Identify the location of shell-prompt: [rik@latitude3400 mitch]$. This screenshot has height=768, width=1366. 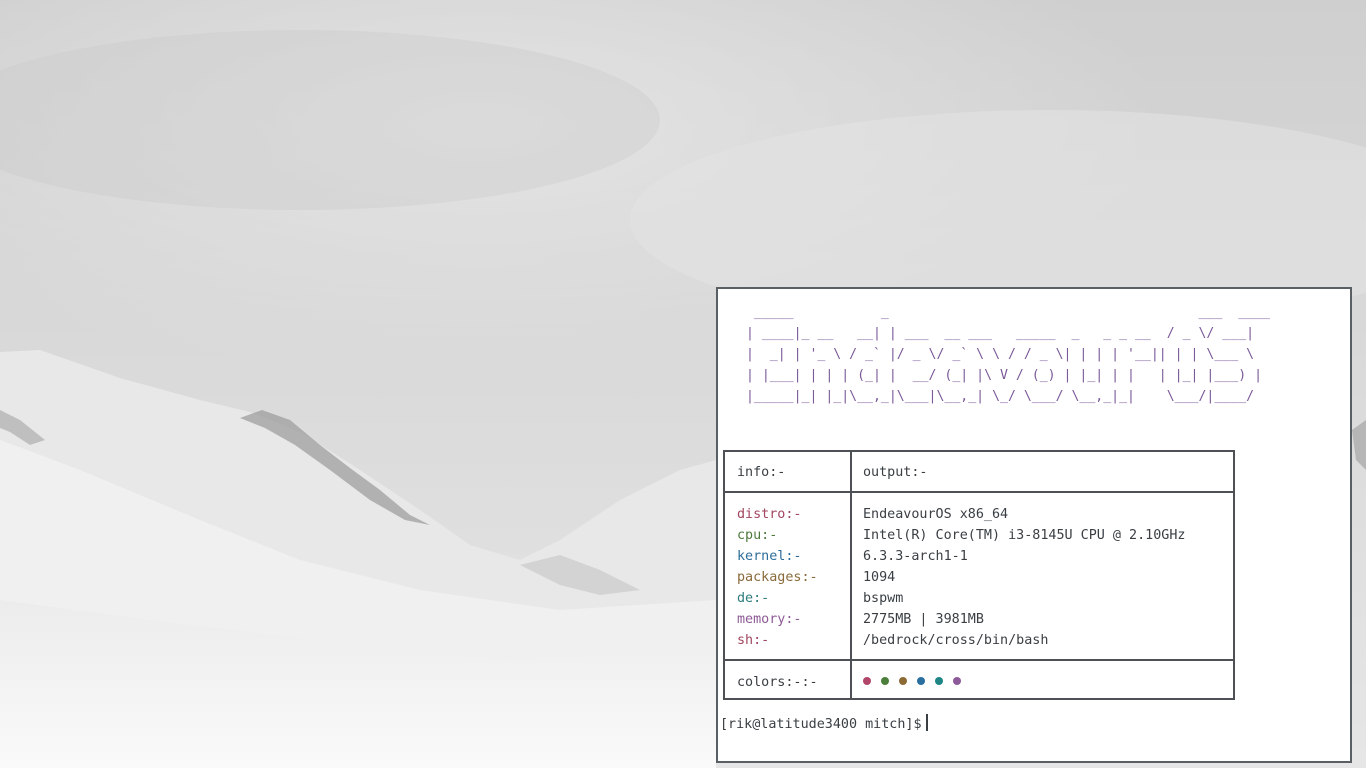
(824, 724).